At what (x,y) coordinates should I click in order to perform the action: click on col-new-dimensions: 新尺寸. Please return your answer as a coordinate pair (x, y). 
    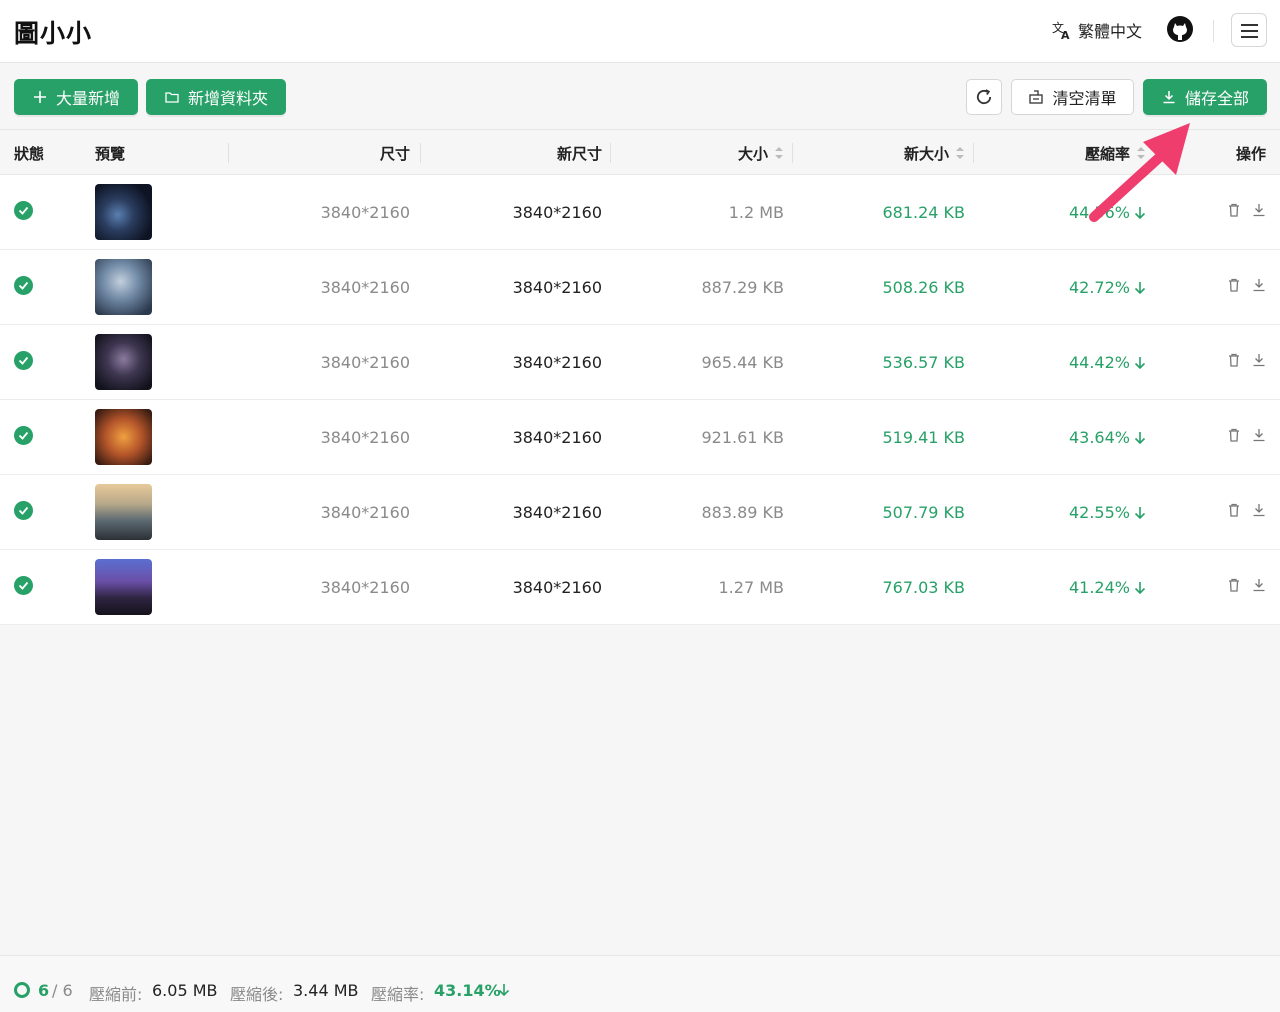
    Looking at the image, I should click on (579, 154).